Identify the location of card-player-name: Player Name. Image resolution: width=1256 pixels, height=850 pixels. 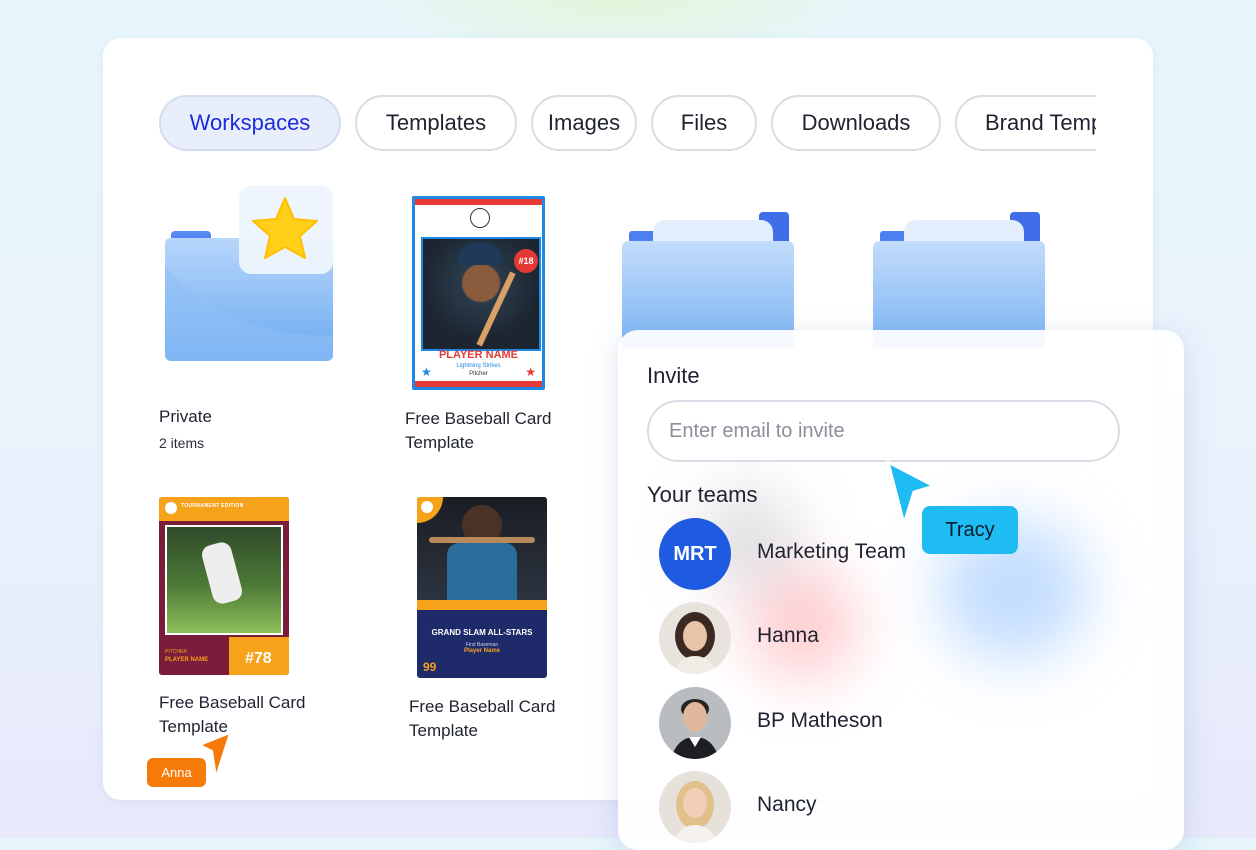
(482, 651).